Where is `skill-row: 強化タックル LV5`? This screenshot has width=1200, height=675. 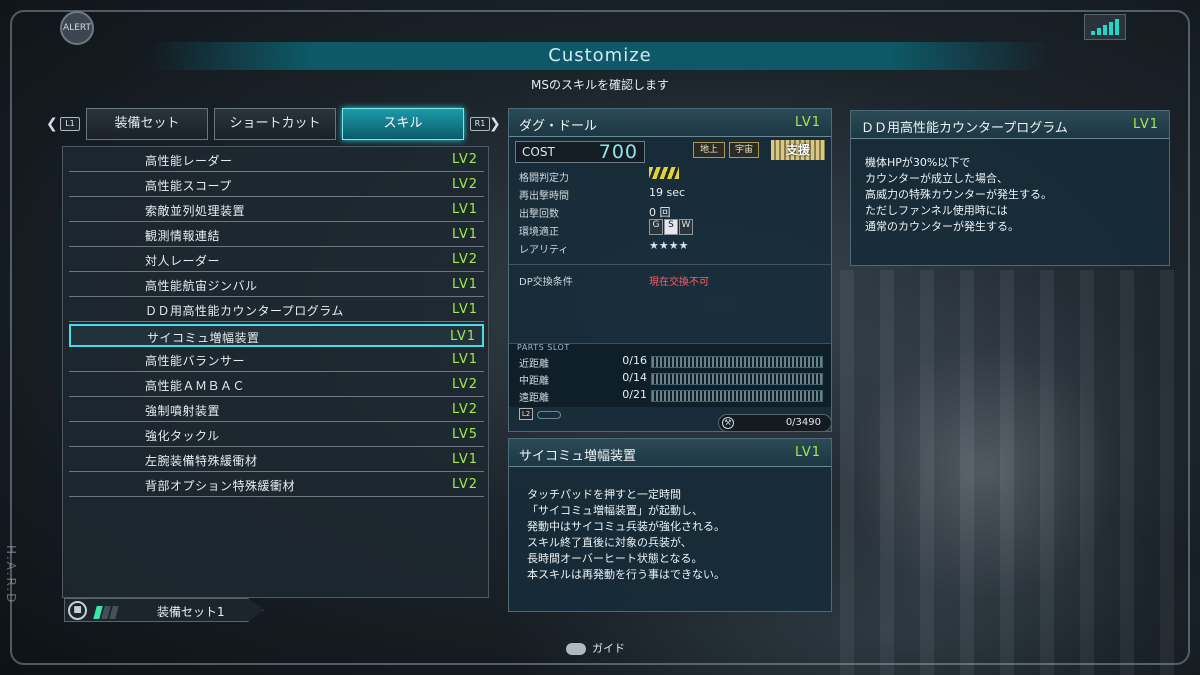
skill-row: 強化タックル LV5 is located at coordinates (276, 435).